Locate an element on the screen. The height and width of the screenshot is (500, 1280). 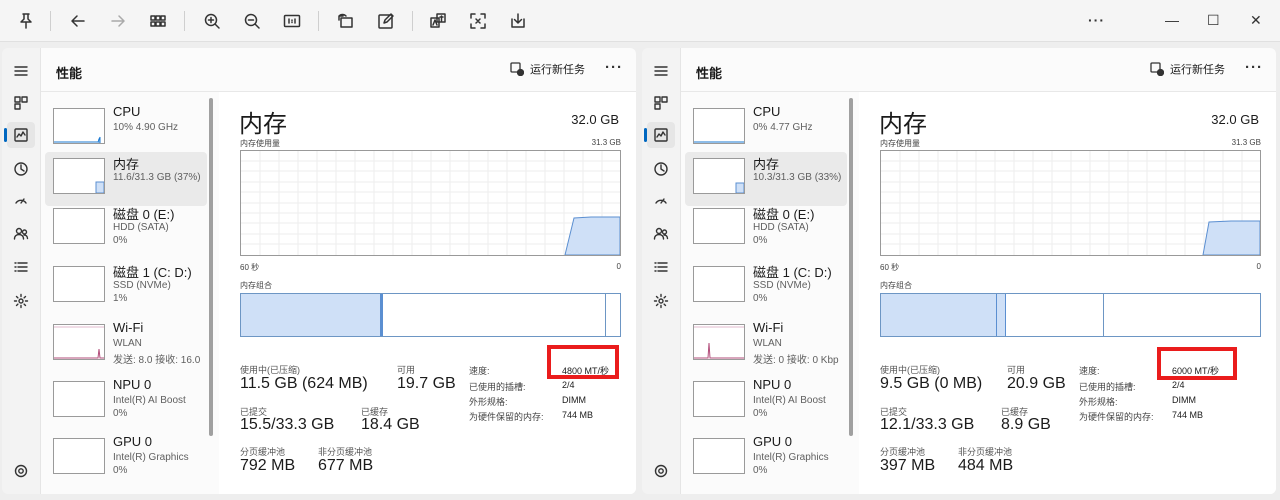
device-item-disk-1: 磁盘 1 (C: D:) SSD (NVMe) 0% is located at coordinates (766, 287).